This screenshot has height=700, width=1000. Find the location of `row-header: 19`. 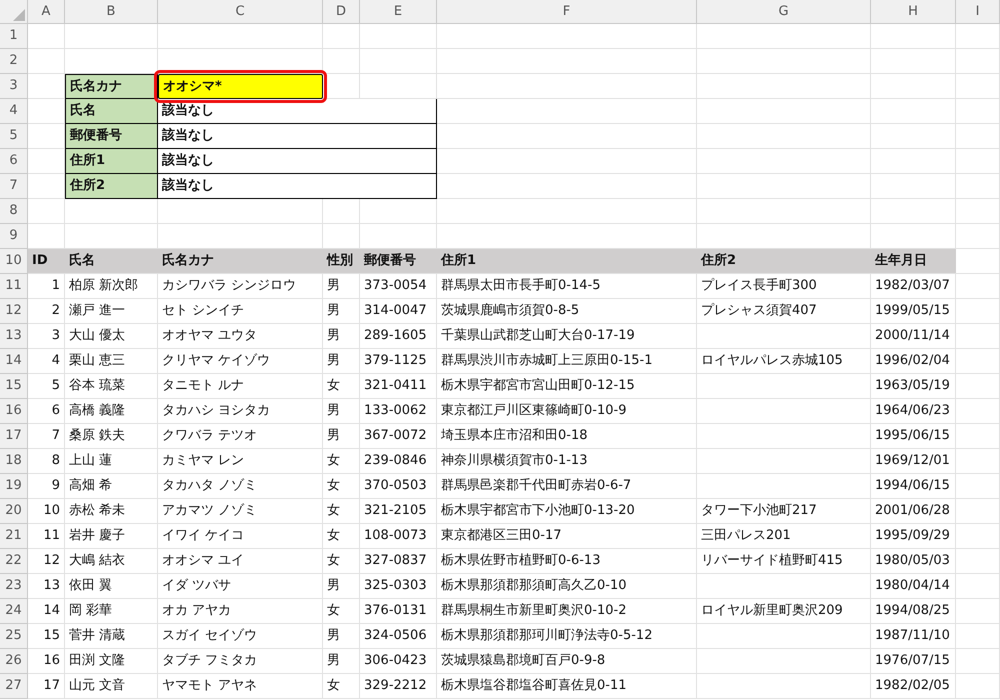

row-header: 19 is located at coordinates (14, 486).